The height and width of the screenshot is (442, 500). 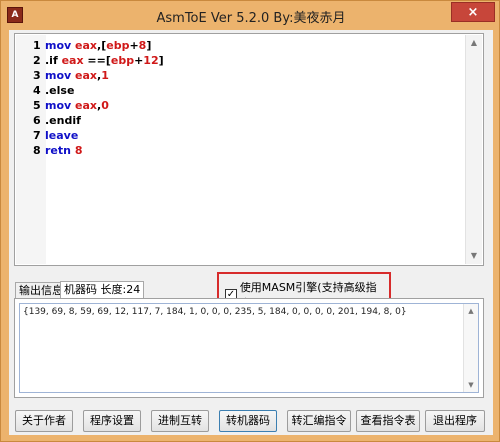 I want to click on title-bar: A AsmToE Ver 5.2.0 By:美夜赤月 ×, so click(x=250, y=15).